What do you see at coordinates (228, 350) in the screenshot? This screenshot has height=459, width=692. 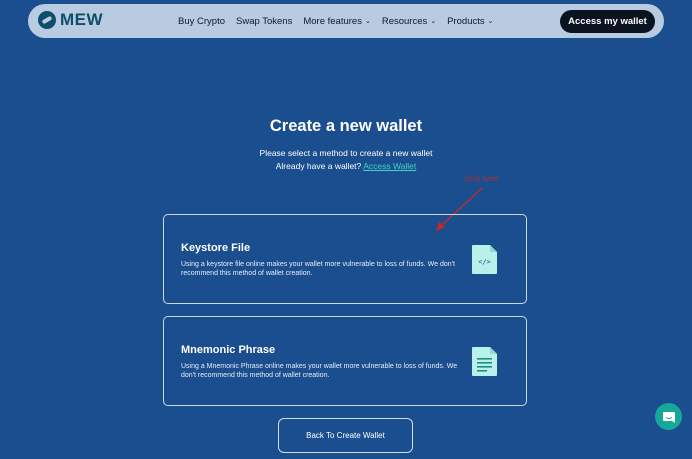 I see `option-title: Mnemonic Phrase` at bounding box center [228, 350].